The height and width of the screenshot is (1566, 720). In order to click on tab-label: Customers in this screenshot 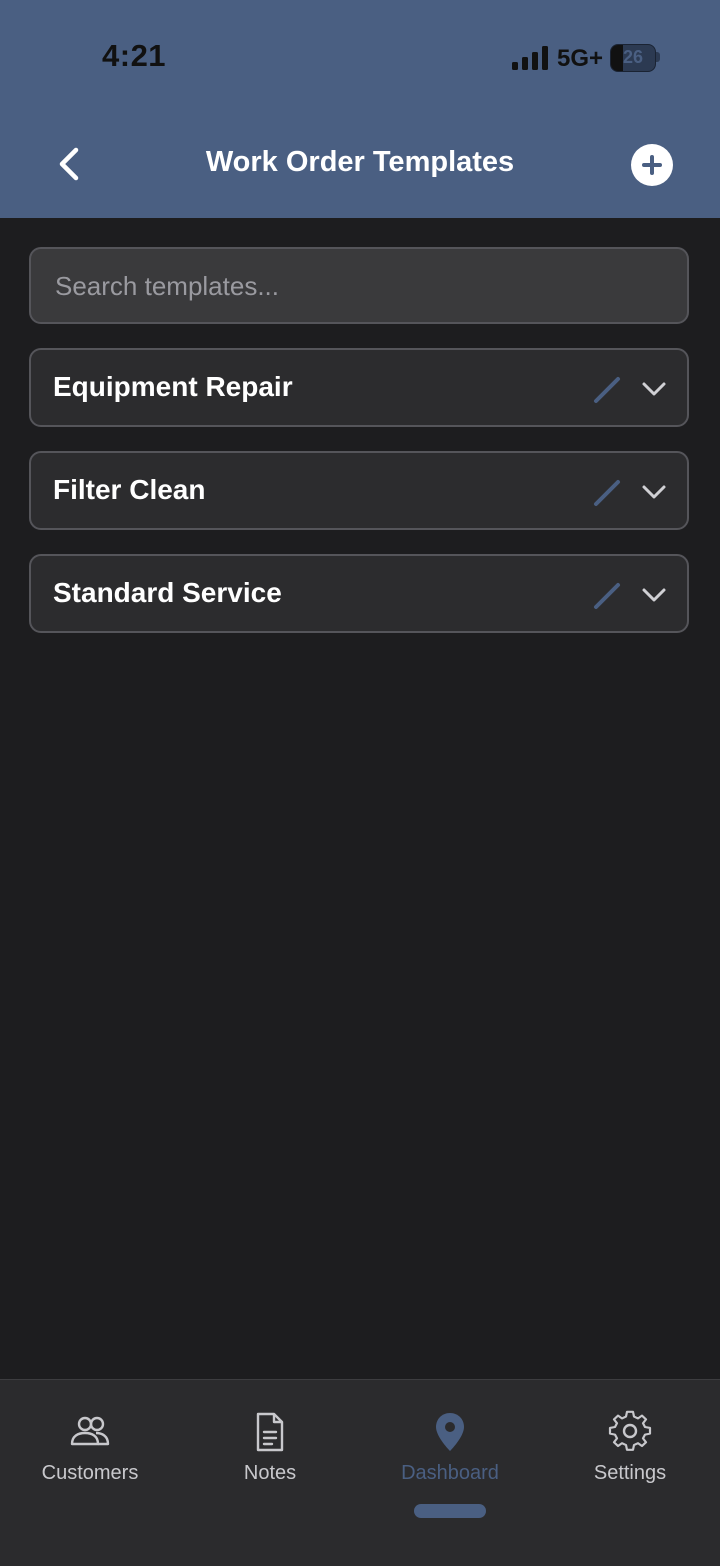, I will do `click(90, 1473)`.